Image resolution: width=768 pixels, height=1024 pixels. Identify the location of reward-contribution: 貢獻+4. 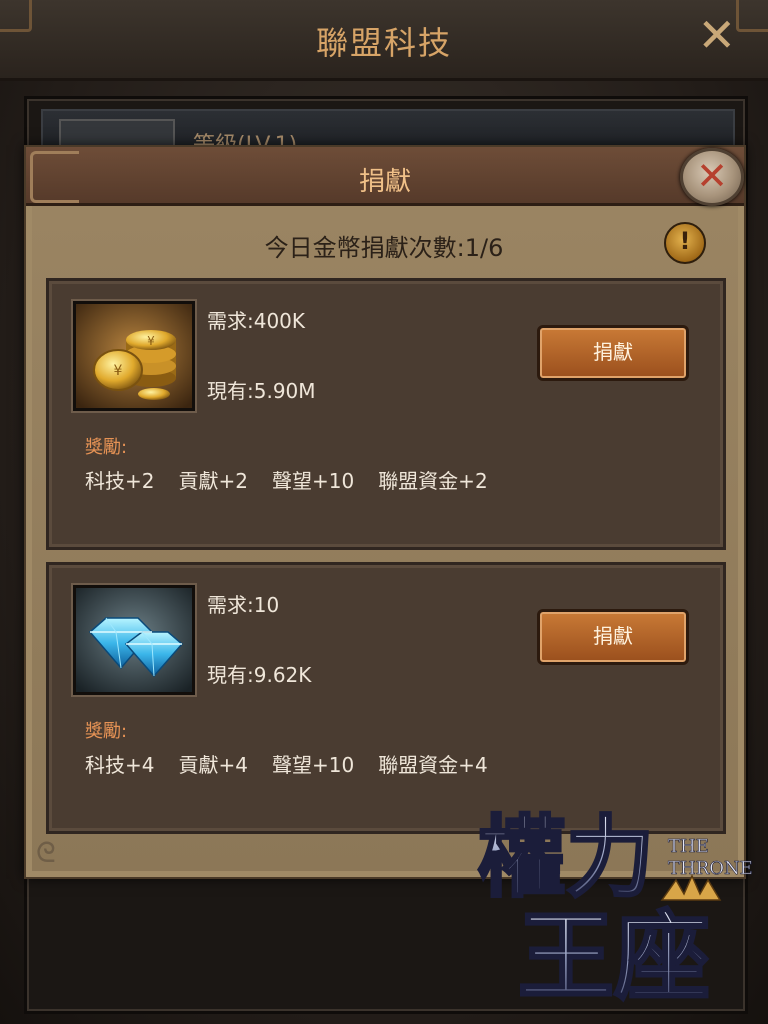
(213, 765).